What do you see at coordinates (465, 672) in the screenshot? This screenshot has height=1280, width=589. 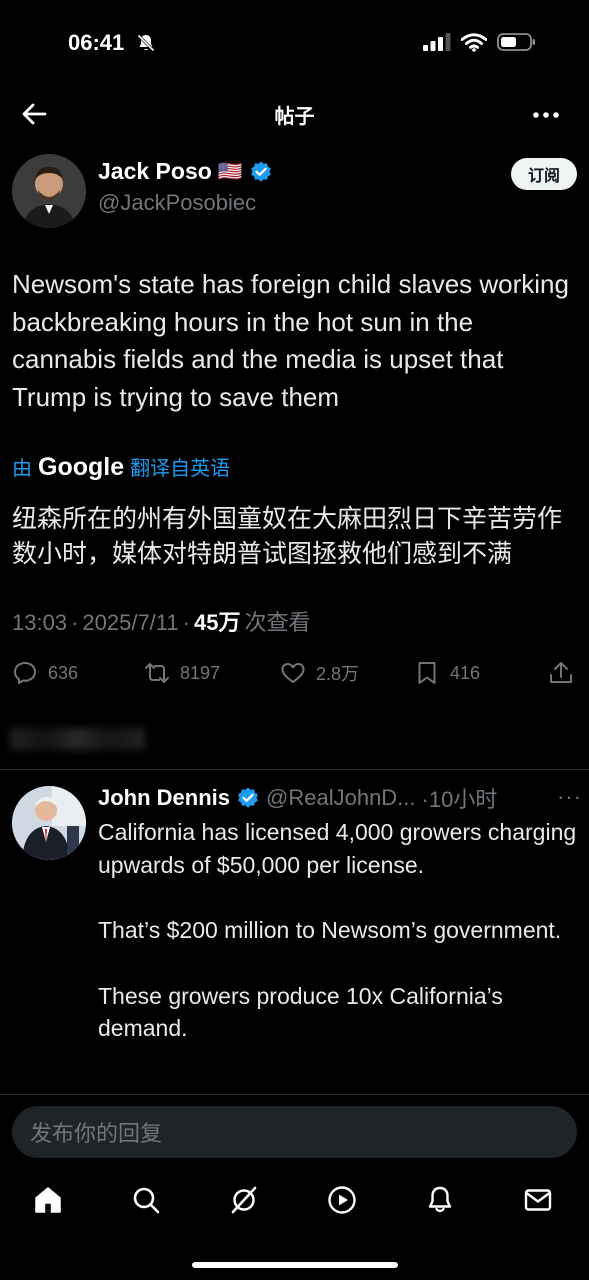 I see `bookmark-count: 416` at bounding box center [465, 672].